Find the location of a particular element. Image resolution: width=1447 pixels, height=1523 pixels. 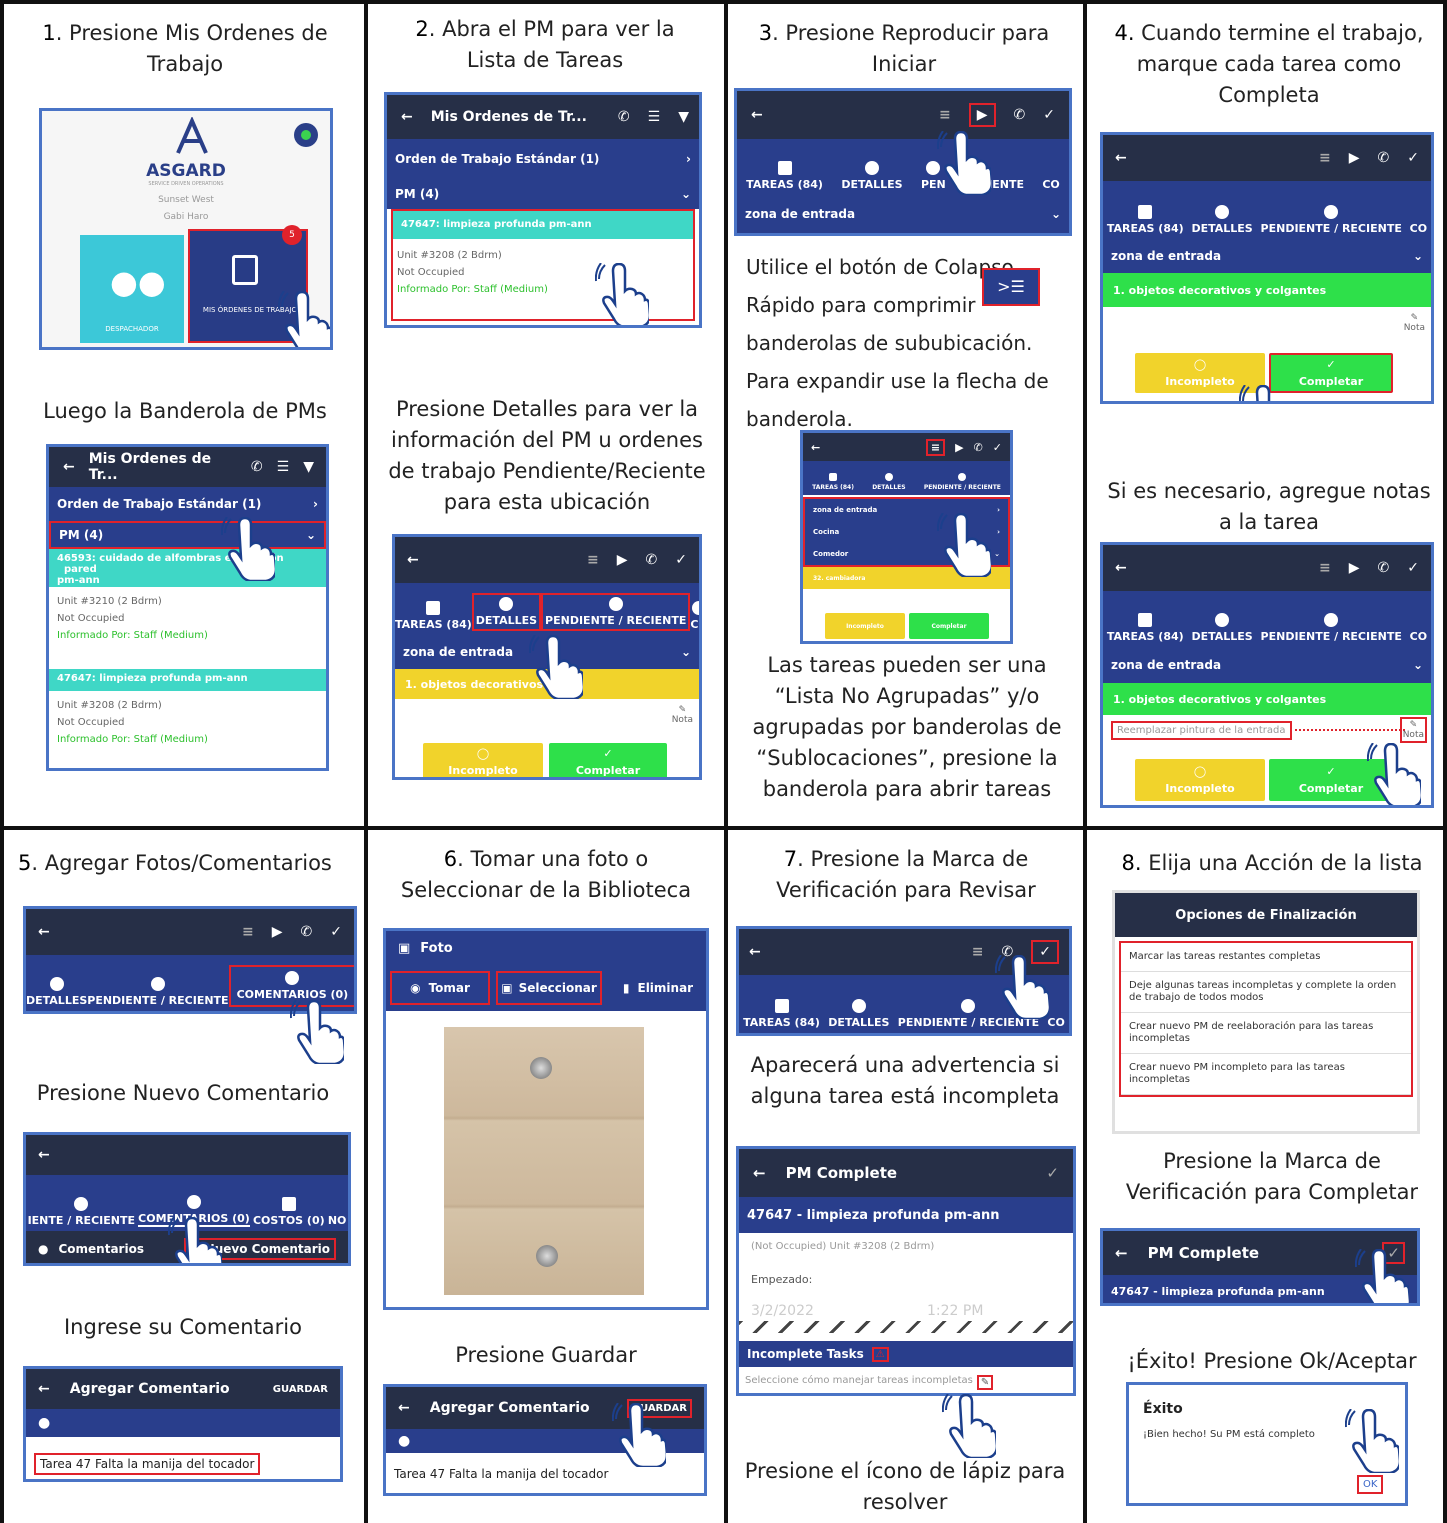

complete-button: ✓ Completar is located at coordinates (608, 760).